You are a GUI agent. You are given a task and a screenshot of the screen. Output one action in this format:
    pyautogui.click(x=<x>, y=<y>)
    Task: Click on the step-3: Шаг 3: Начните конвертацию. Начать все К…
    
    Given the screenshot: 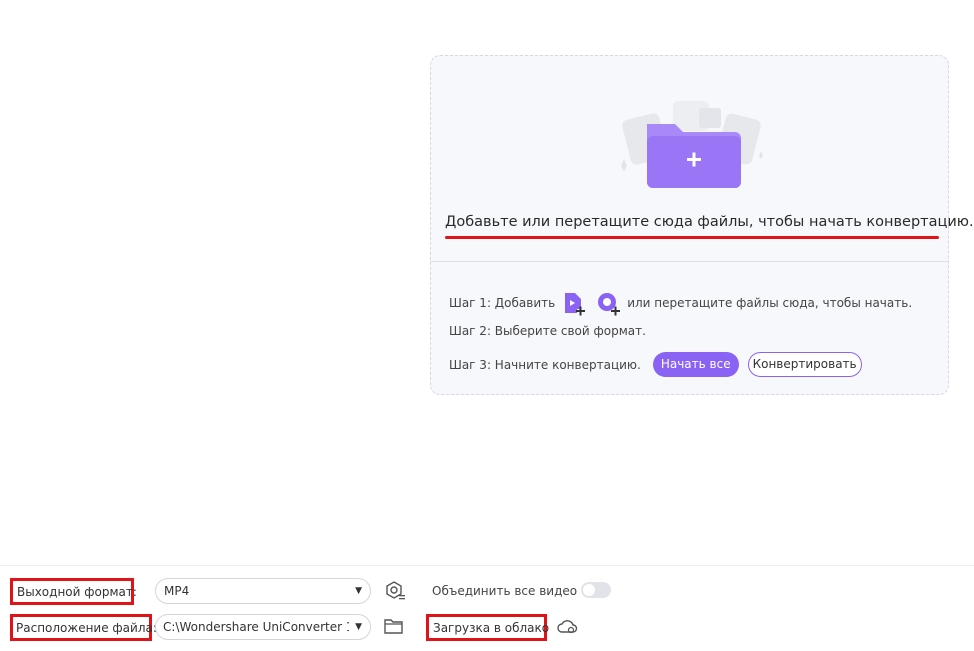 What is the action you would take?
    pyautogui.click(x=655, y=364)
    